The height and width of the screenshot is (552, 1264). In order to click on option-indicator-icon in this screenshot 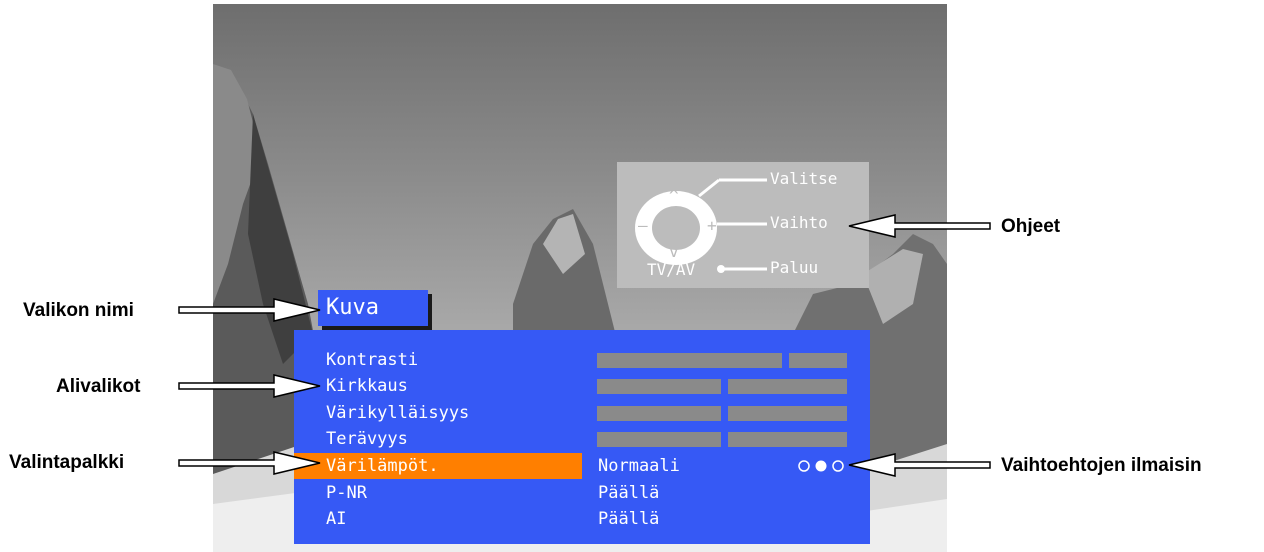, I will do `click(821, 466)`.